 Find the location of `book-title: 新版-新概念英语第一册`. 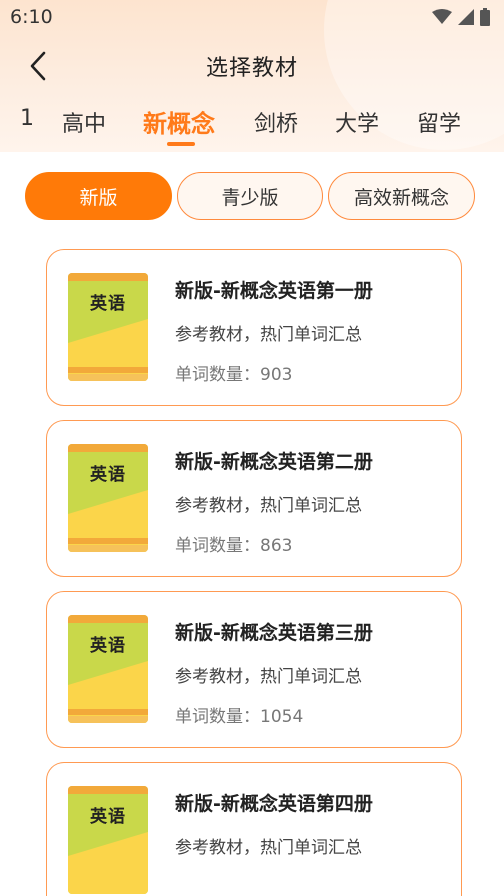

book-title: 新版-新概念英语第一册 is located at coordinates (274, 291).